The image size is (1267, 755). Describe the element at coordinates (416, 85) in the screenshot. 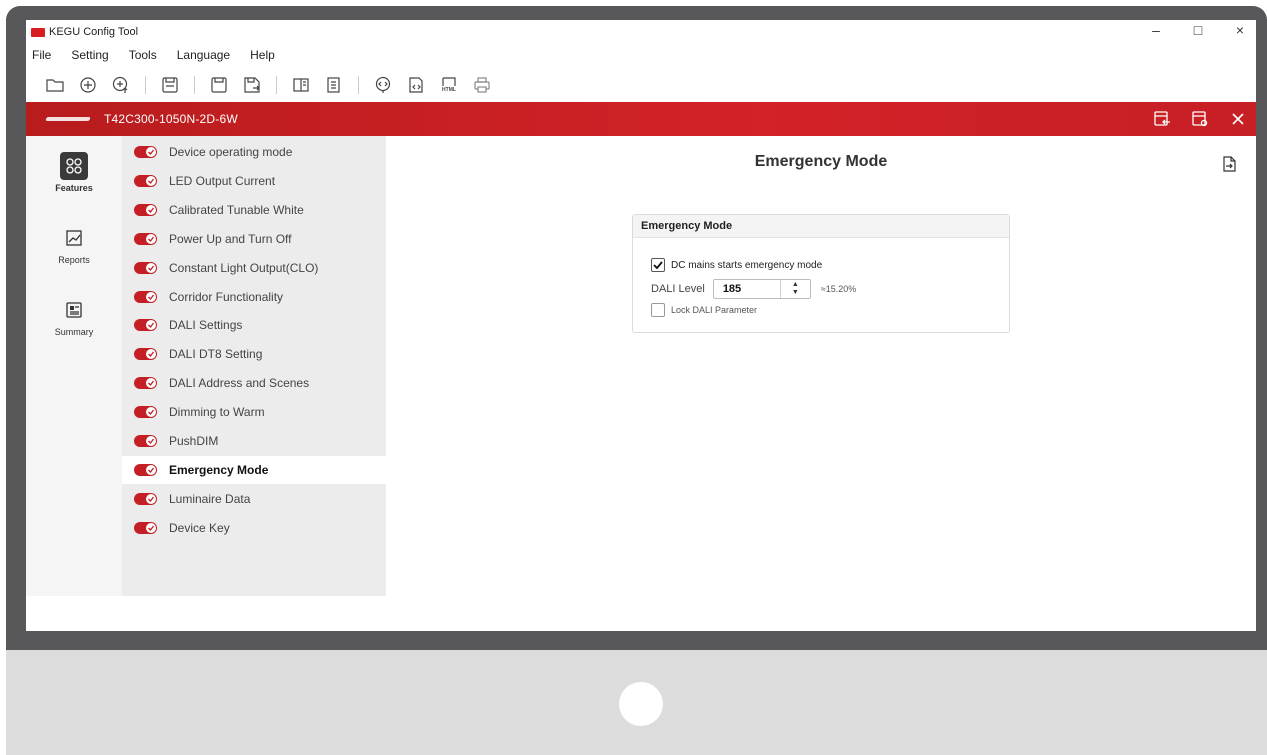

I see `code-icon` at that location.